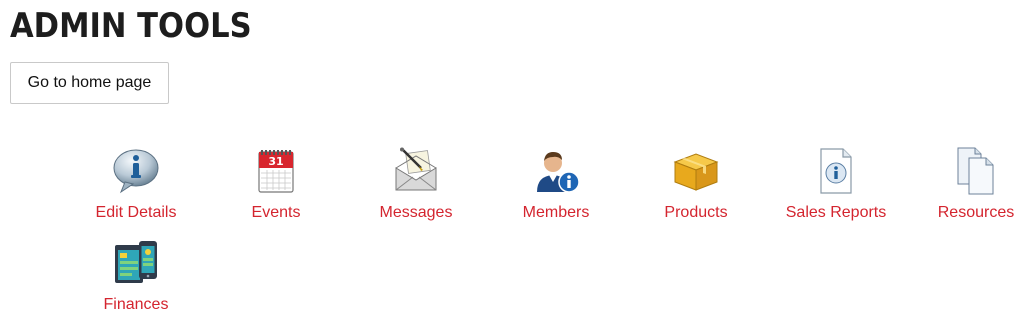 The height and width of the screenshot is (323, 1029). What do you see at coordinates (136, 171) in the screenshot?
I see `info-bubble-icon` at bounding box center [136, 171].